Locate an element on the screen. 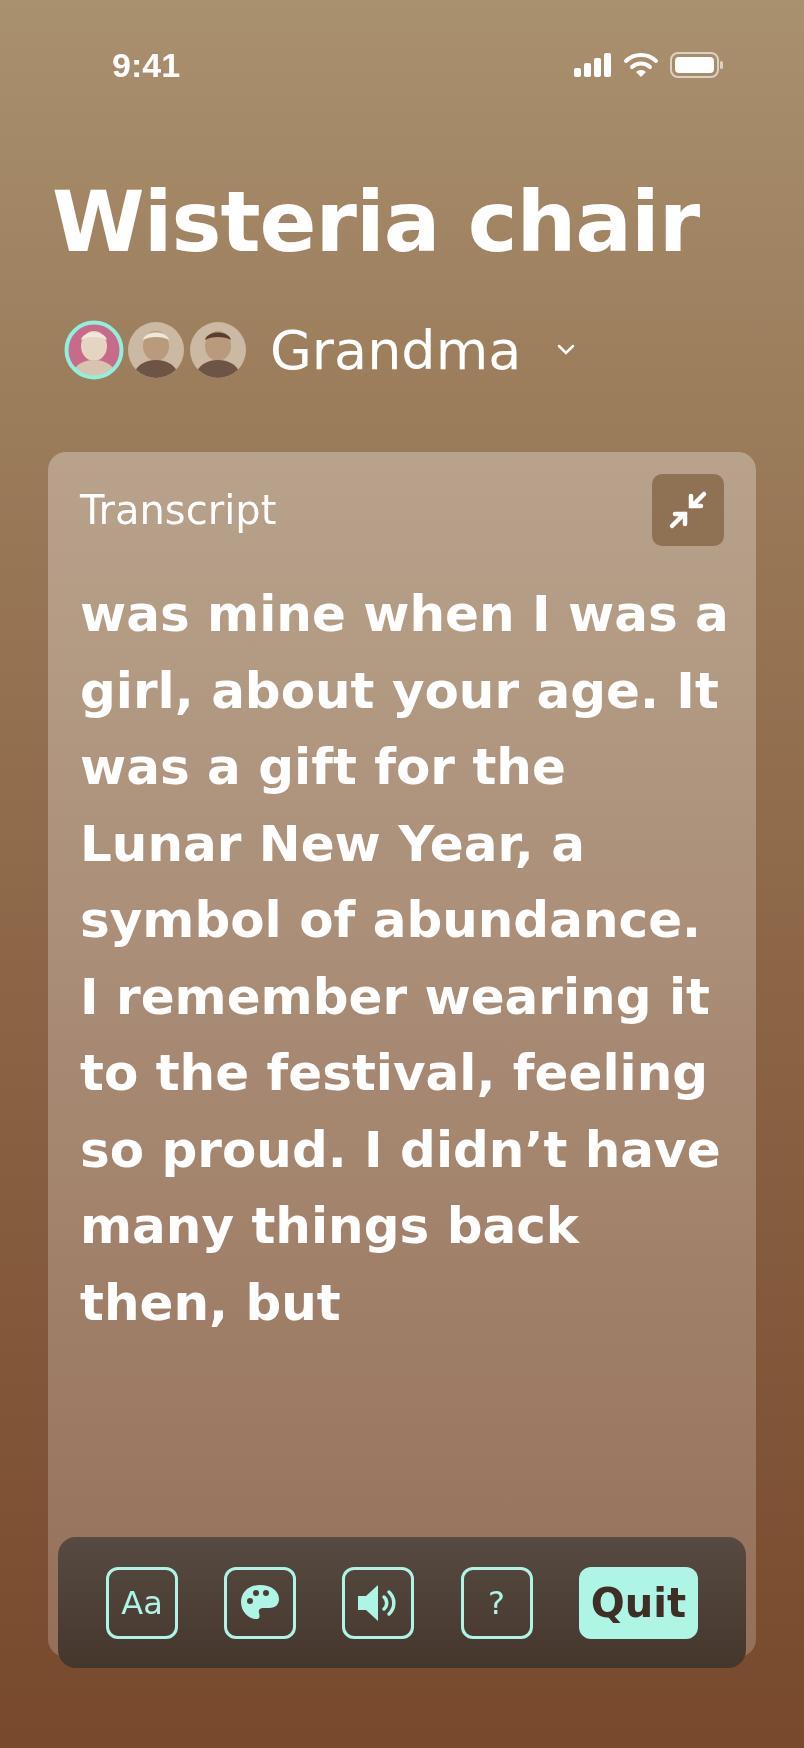 The height and width of the screenshot is (1748, 804). transcript-label: Transcript is located at coordinates (178, 510).